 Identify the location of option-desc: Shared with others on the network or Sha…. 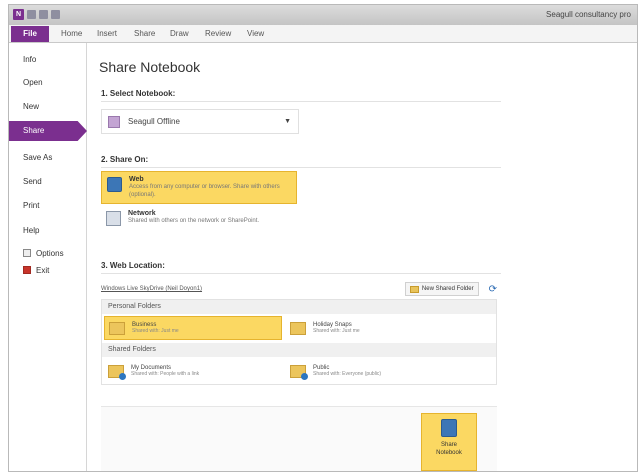
(194, 221).